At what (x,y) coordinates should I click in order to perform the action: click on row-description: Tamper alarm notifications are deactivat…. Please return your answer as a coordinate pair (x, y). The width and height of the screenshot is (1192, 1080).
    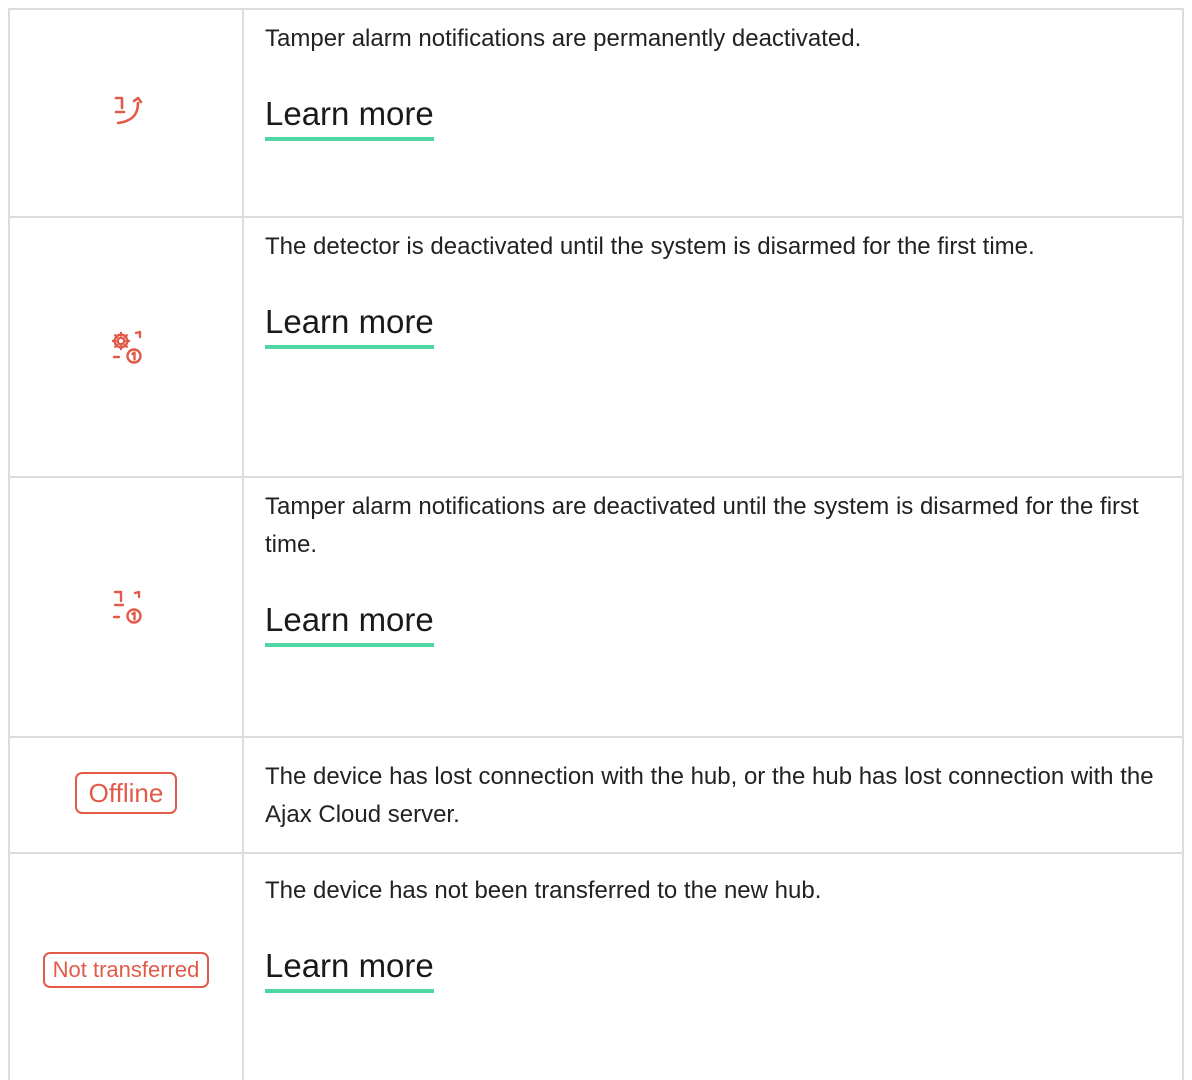
    Looking at the image, I should click on (702, 525).